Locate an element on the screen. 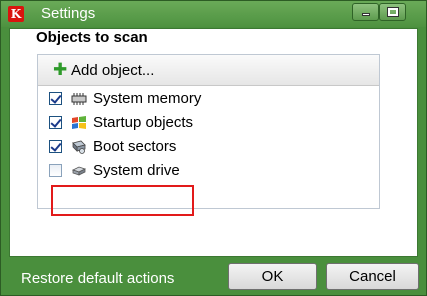 The width and height of the screenshot is (427, 296). startup-objects-checkbox is located at coordinates (55, 122).